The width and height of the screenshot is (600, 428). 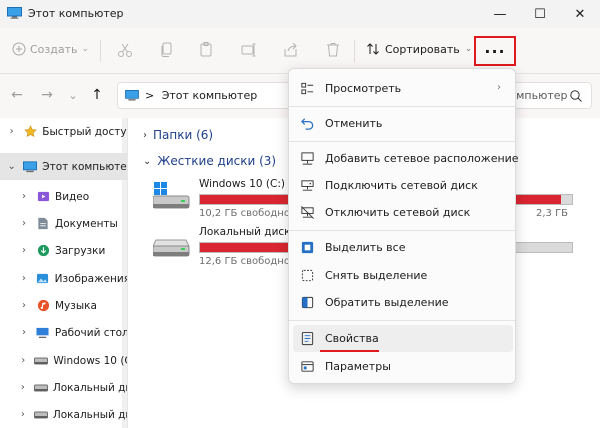 I want to click on more-icon: ···, so click(x=495, y=51).